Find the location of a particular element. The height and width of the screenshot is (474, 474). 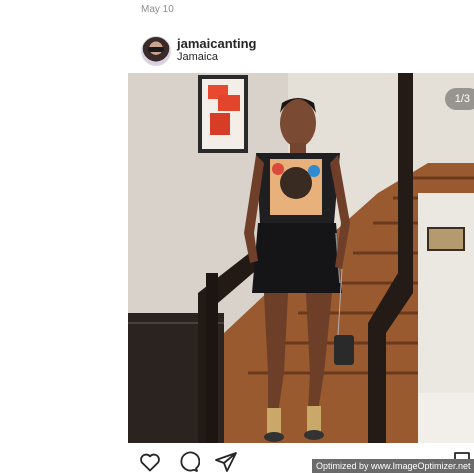

comment-icon is located at coordinates (188, 462).